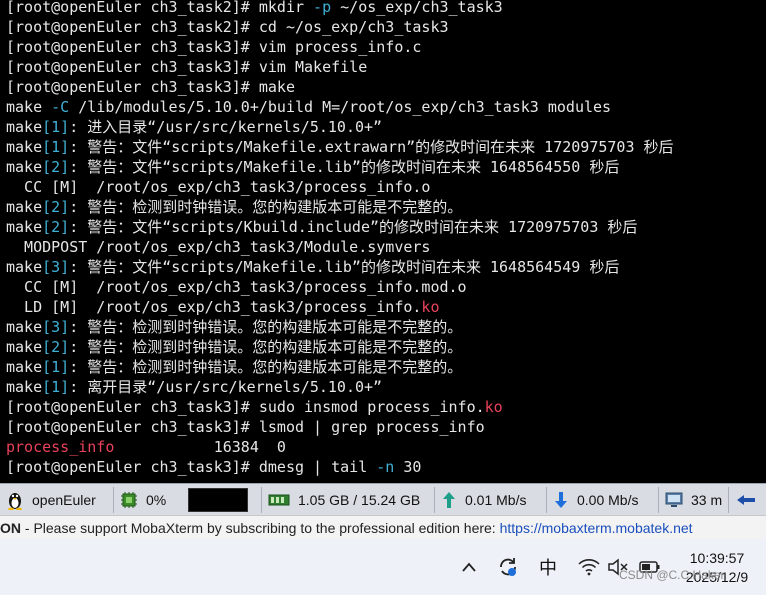 Image resolution: width=766 pixels, height=595 pixels. What do you see at coordinates (200, 447) in the screenshot?
I see `terminal-text-segment: 16384 0` at bounding box center [200, 447].